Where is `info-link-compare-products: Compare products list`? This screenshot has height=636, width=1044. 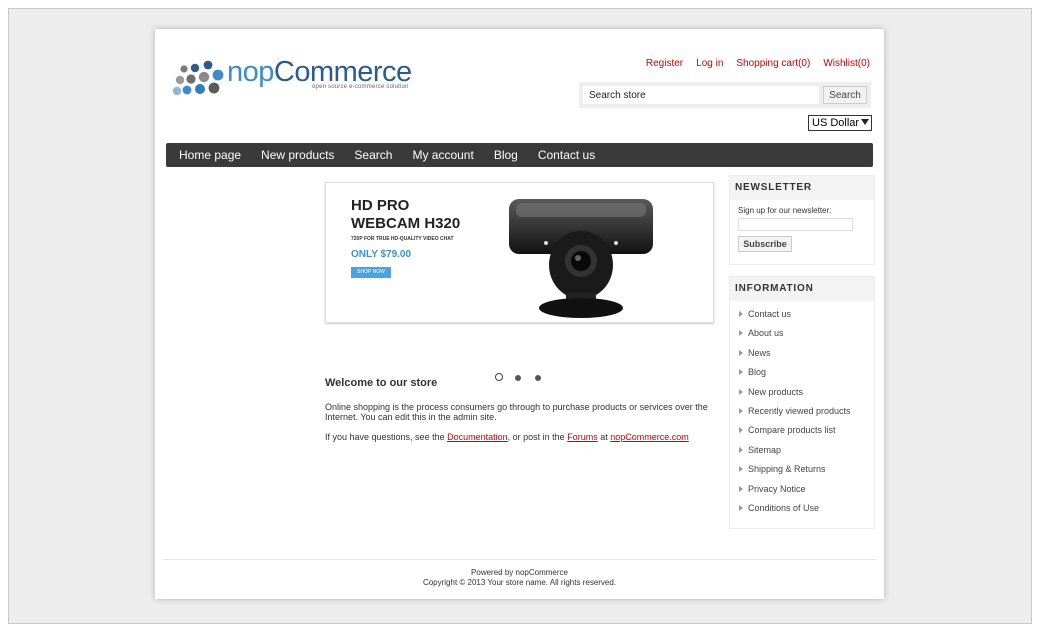 info-link-compare-products: Compare products list is located at coordinates (795, 434).